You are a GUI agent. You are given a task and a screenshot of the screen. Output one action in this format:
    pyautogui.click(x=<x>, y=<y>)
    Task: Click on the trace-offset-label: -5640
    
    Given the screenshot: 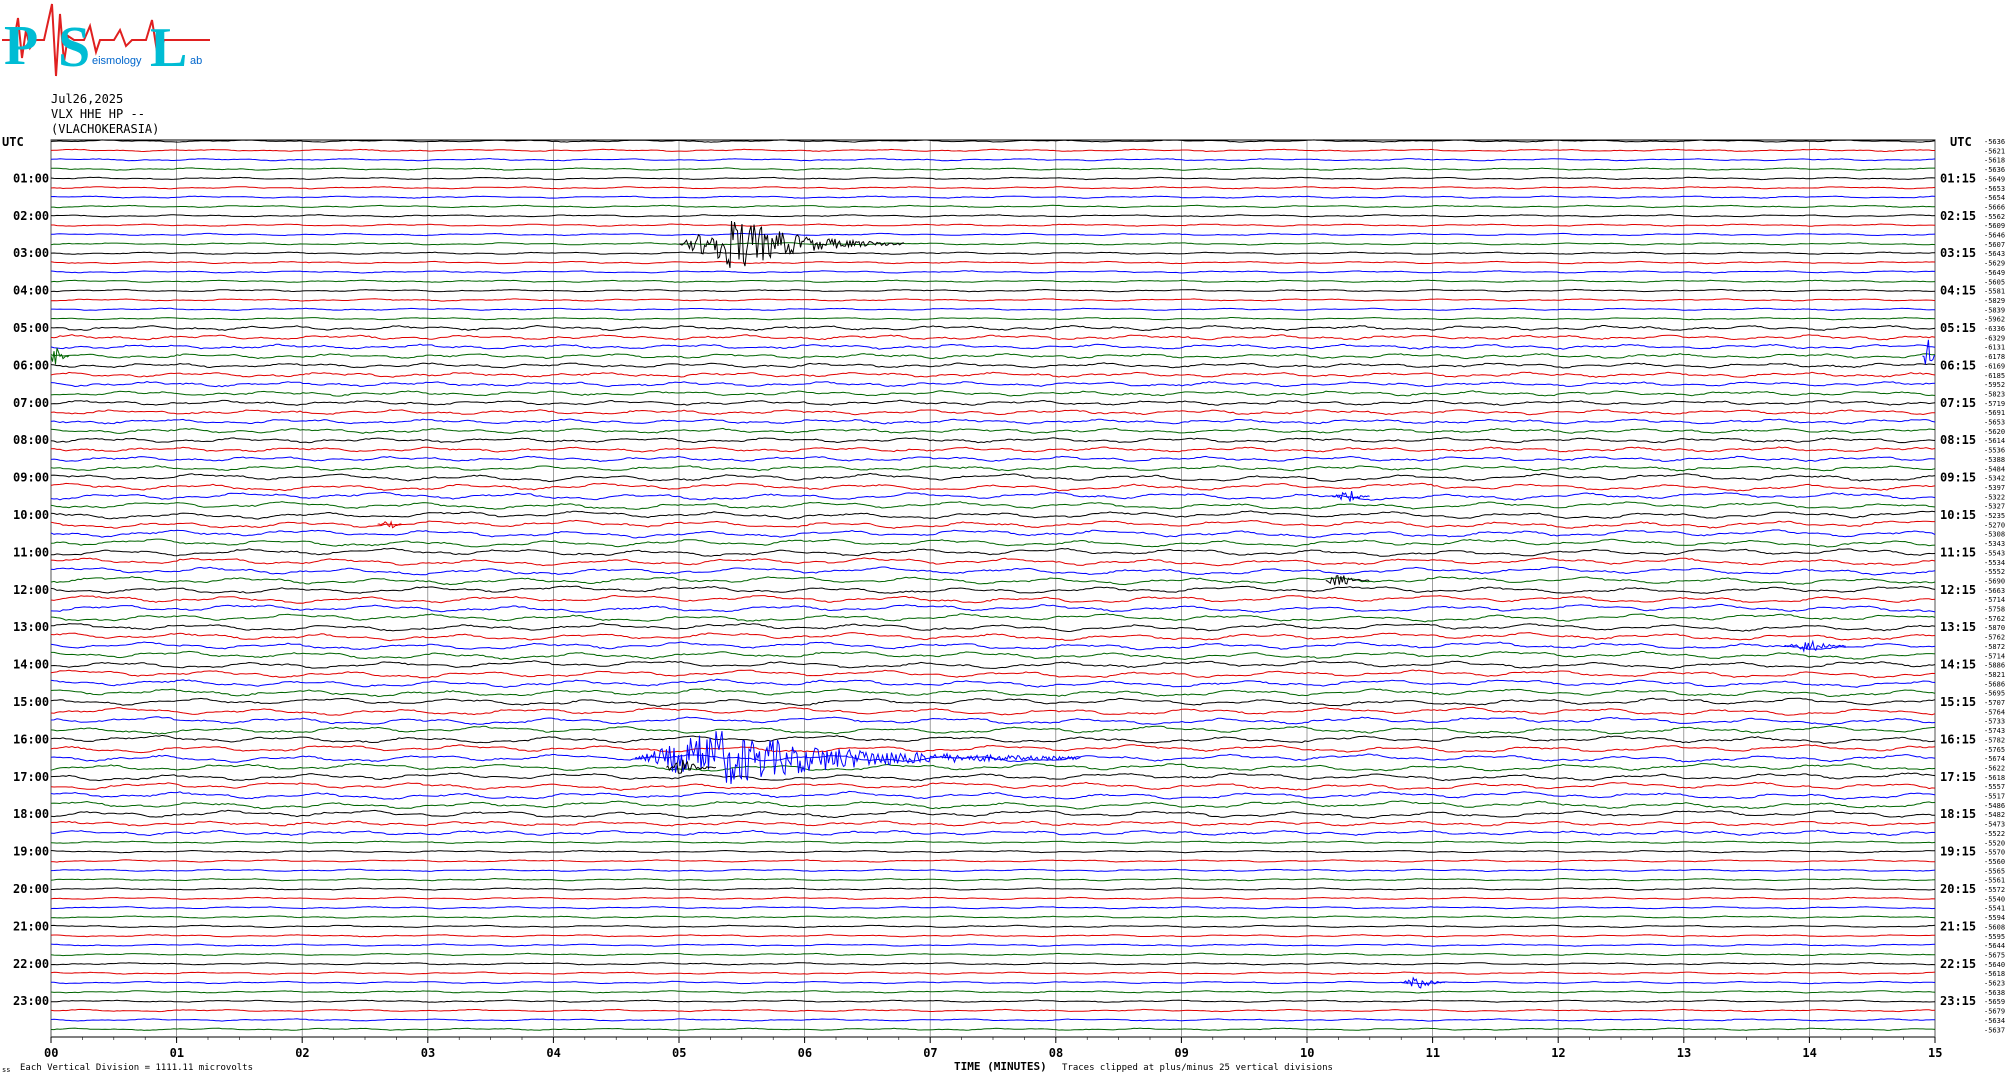 What is the action you would take?
    pyautogui.click(x=1994, y=965)
    